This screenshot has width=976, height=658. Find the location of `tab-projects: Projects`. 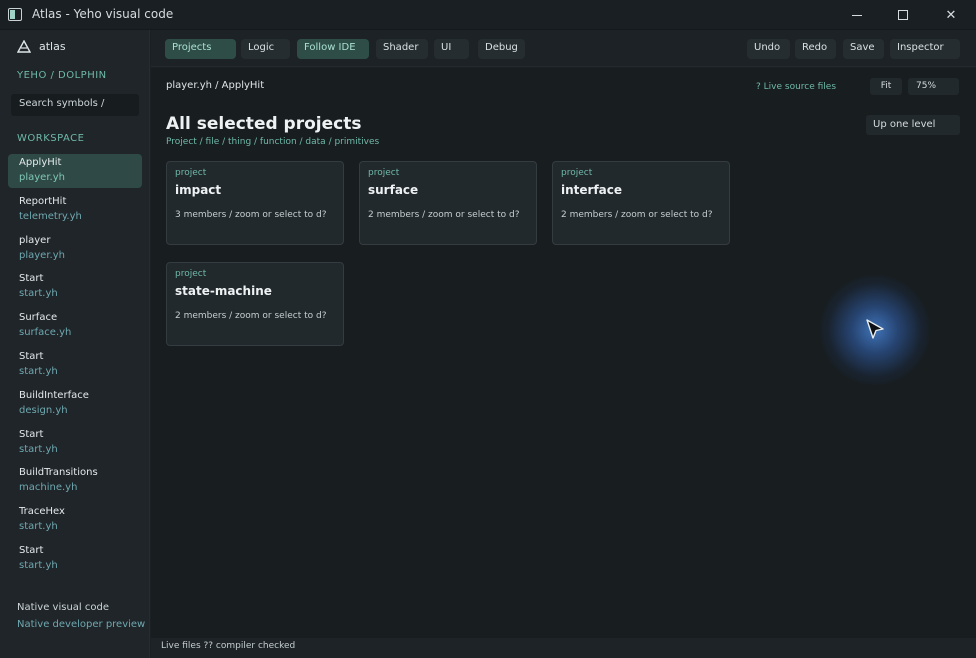

tab-projects: Projects is located at coordinates (200, 49).